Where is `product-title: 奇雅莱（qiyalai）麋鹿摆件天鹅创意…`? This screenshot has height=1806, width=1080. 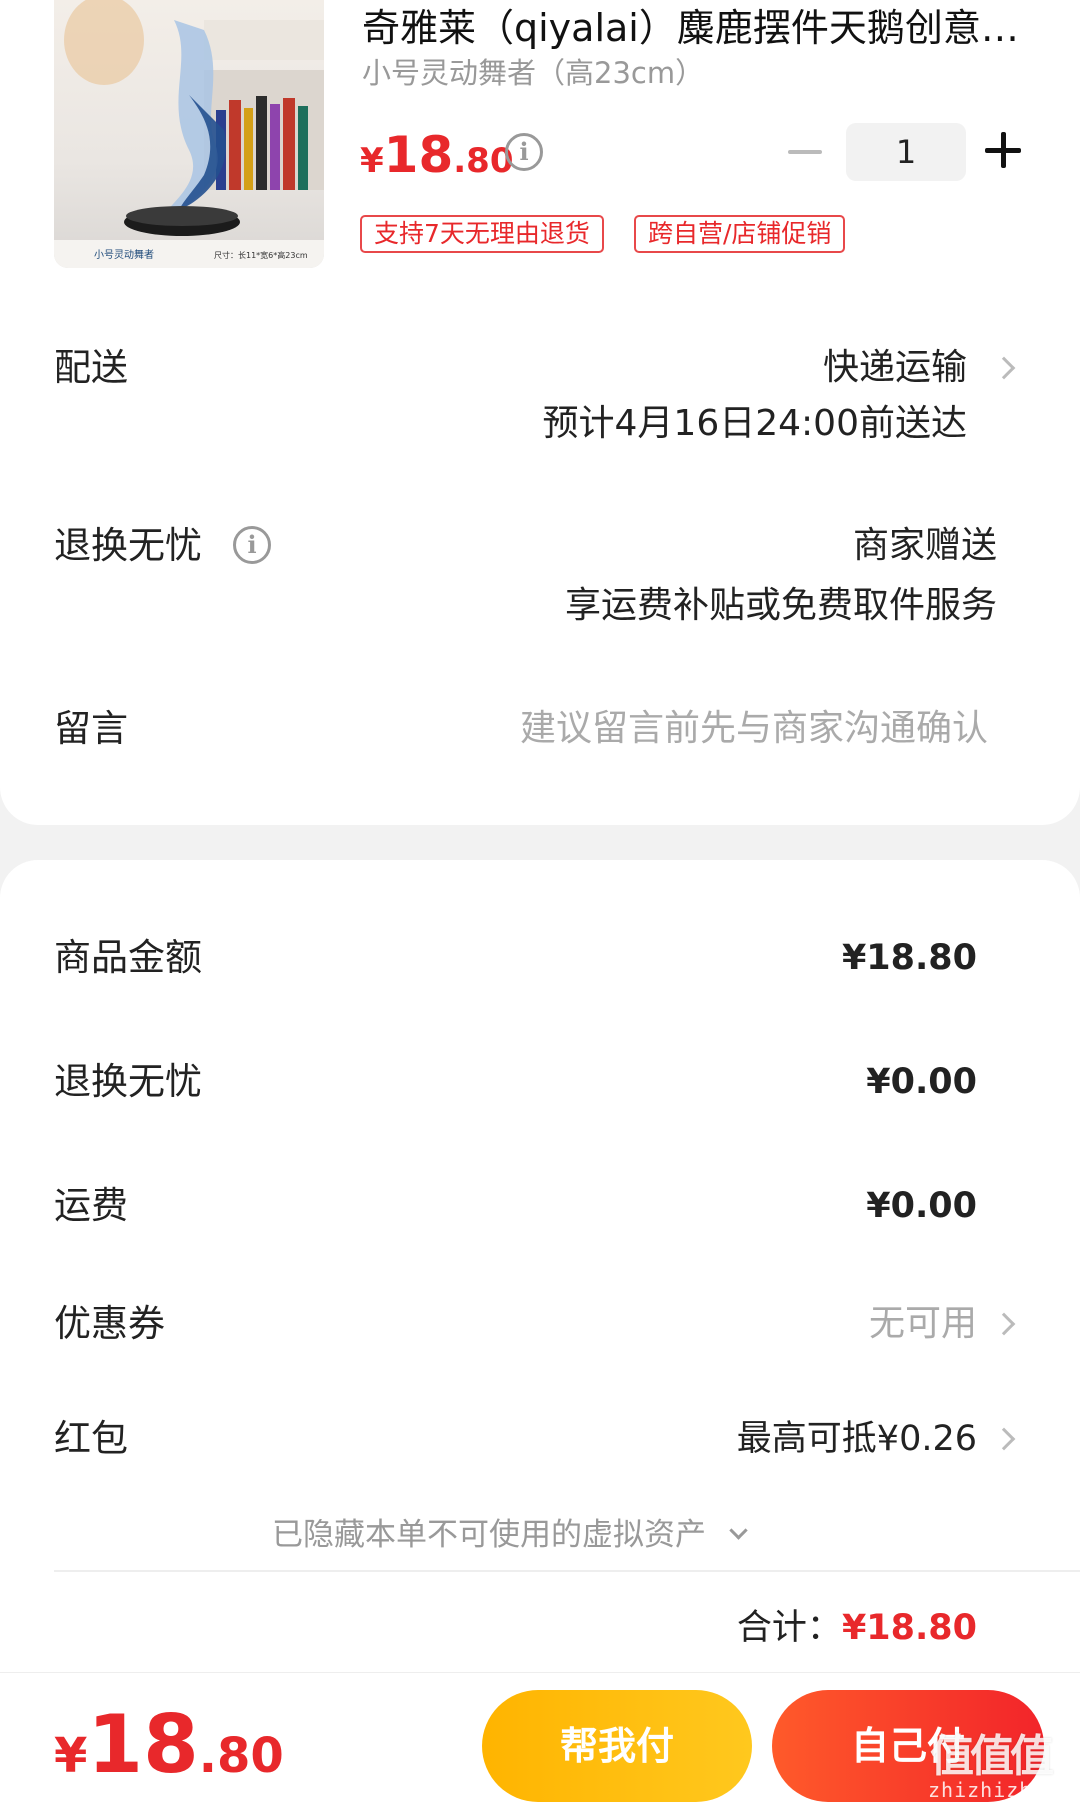 product-title: 奇雅莱（qiyalai）麋鹿摆件天鹅创意… is located at coordinates (696, 28).